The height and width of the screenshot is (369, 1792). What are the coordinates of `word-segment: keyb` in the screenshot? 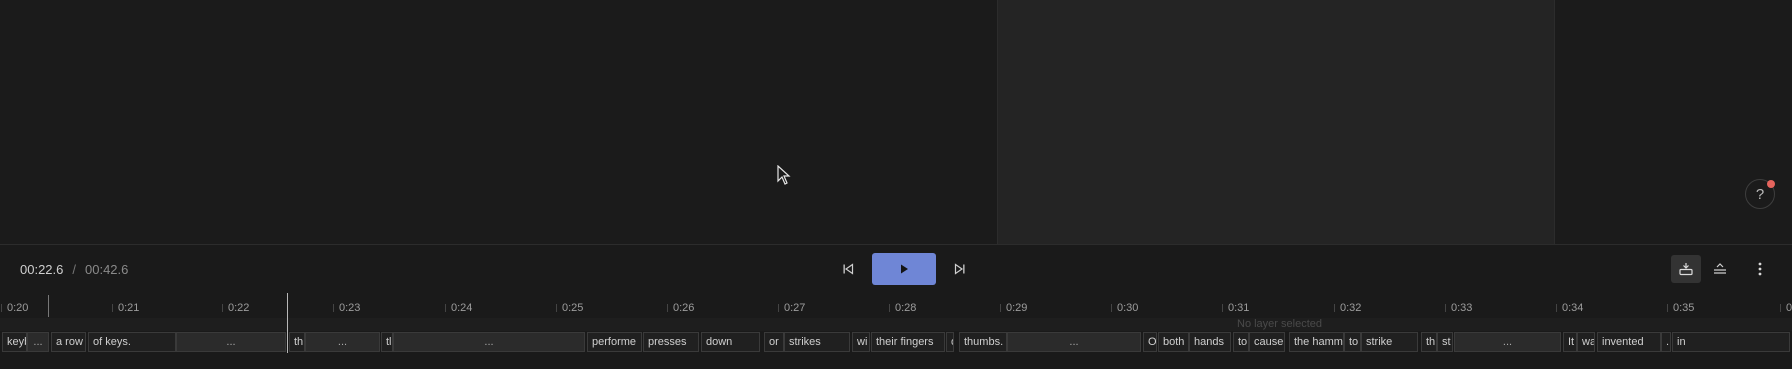 It's located at (14, 342).